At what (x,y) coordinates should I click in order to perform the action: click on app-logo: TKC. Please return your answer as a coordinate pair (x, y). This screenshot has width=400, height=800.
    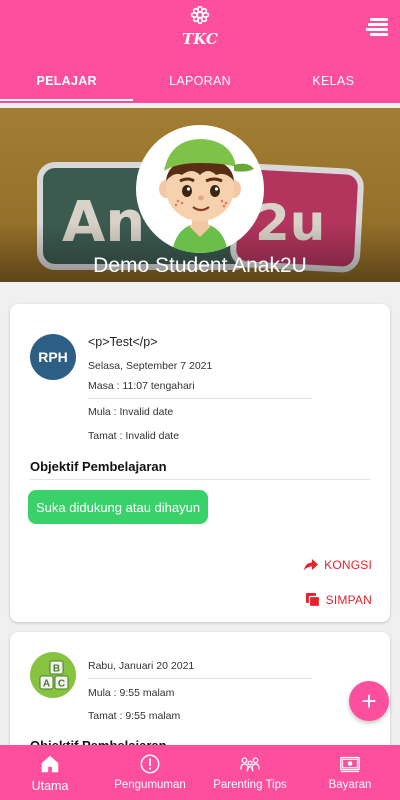
    Looking at the image, I should click on (200, 26).